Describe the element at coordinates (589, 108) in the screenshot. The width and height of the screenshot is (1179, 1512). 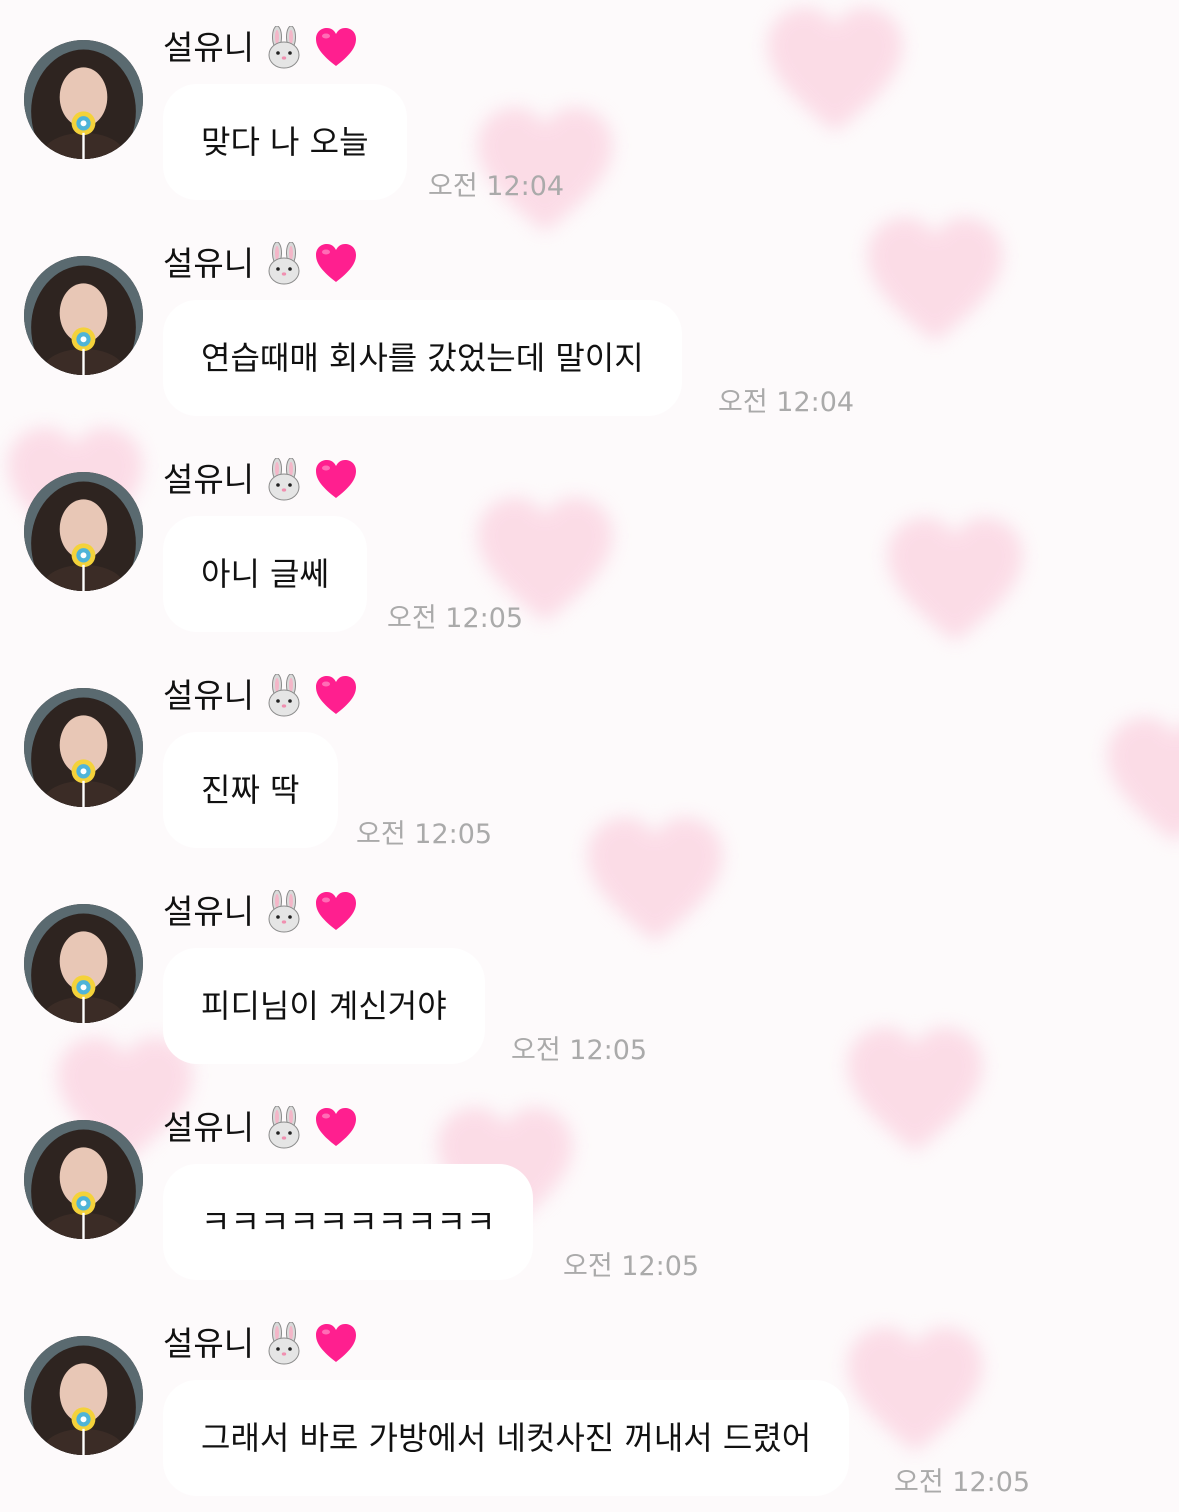
I see `message-row: 설유니 맞다 나 오늘 오전 12:04` at that location.